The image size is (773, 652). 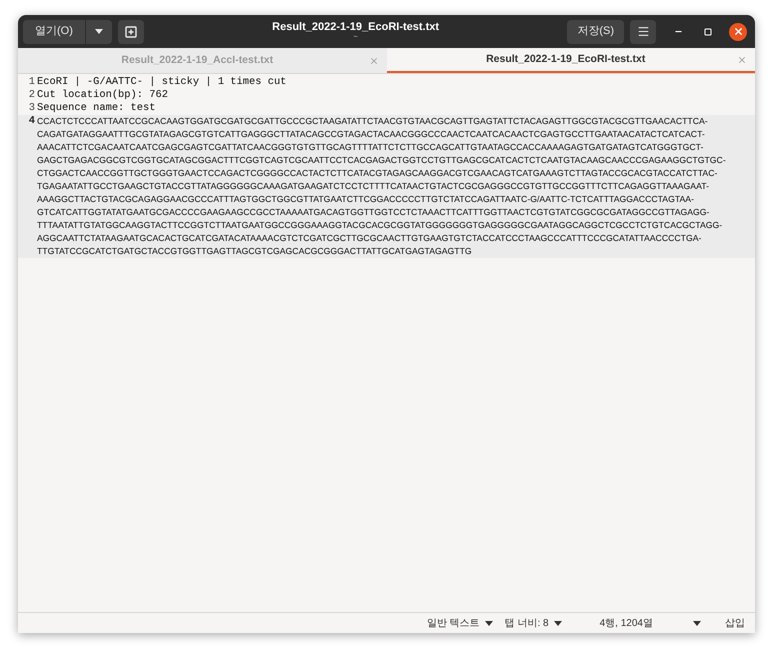 I want to click on new-document-icon, so click(x=130, y=32).